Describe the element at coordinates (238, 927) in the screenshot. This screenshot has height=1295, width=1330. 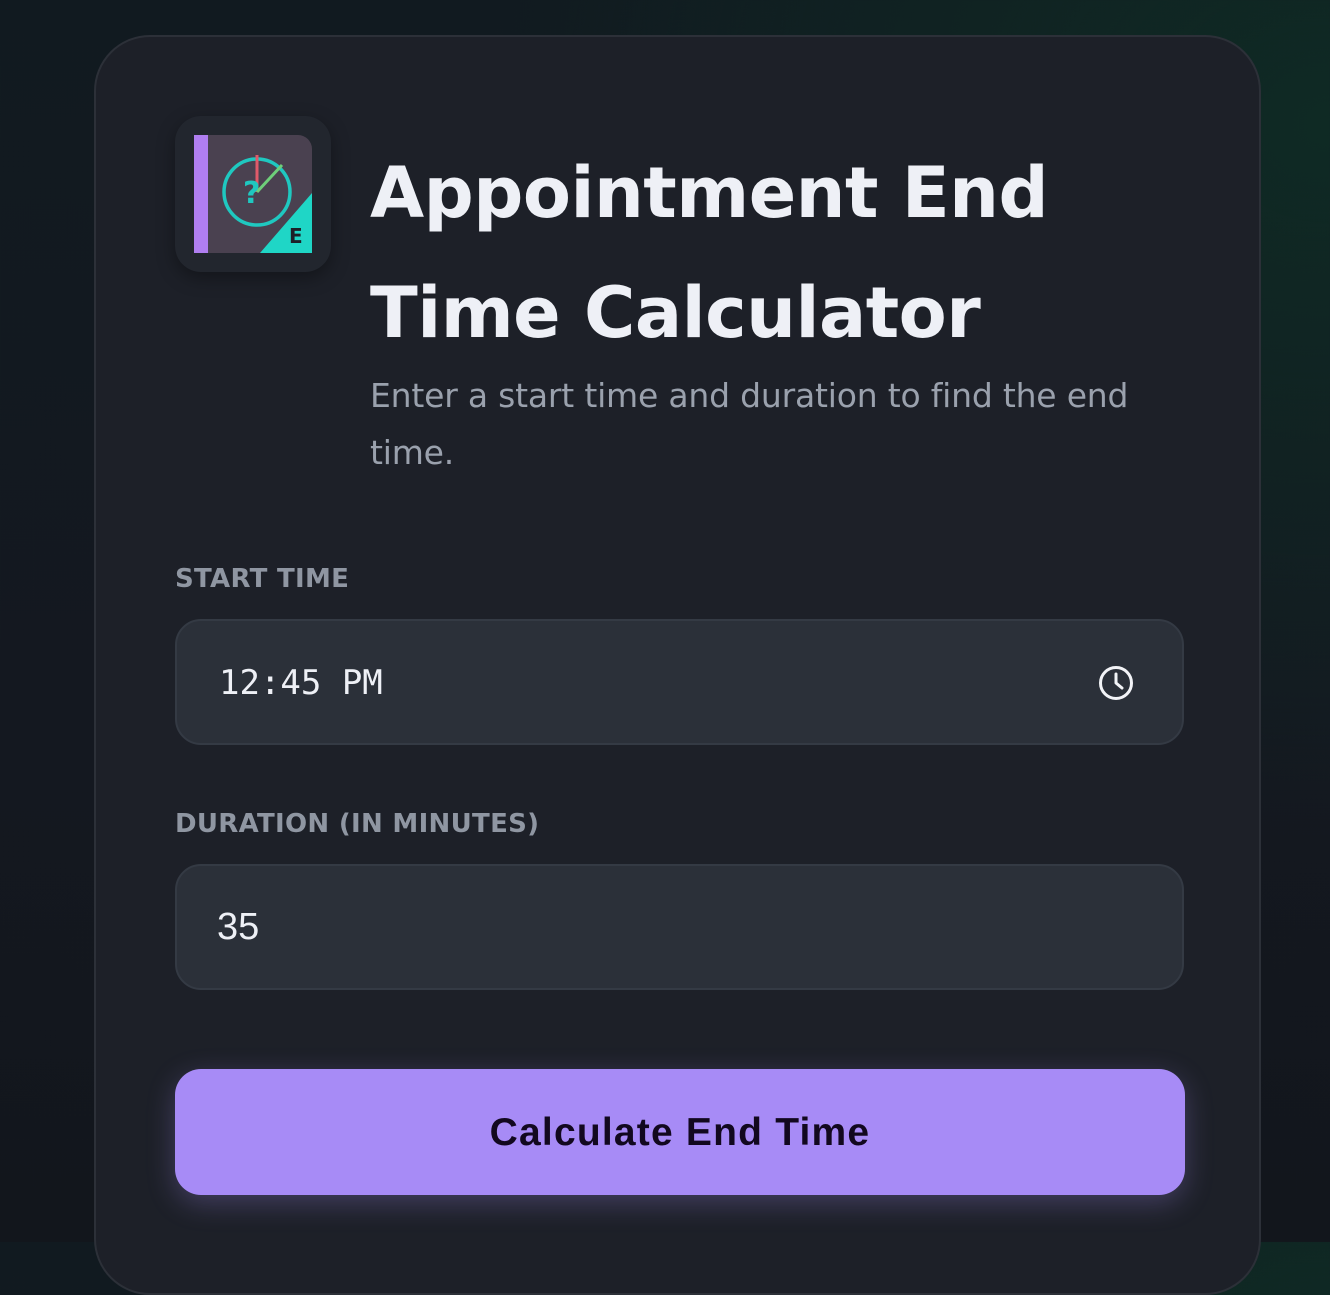
I see `duration-value: 35` at that location.